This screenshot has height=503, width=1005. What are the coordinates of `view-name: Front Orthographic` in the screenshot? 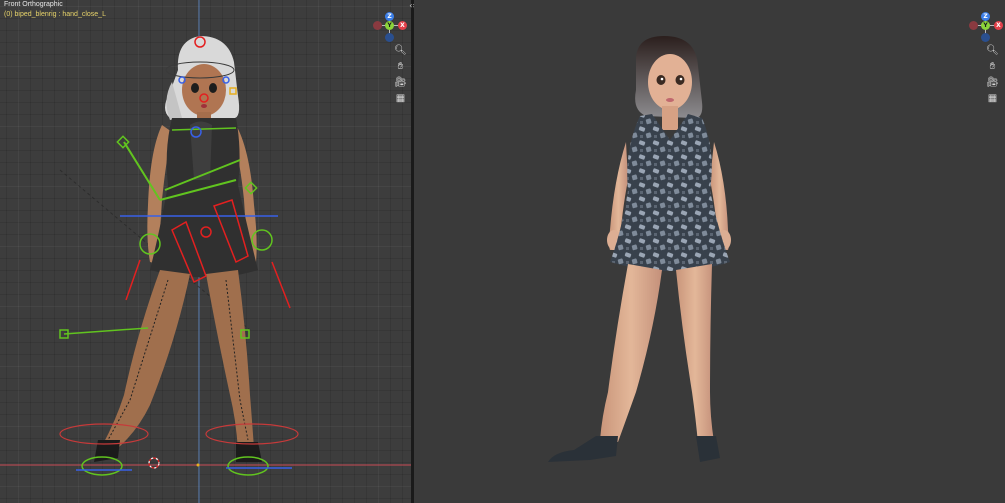 It's located at (33, 4).